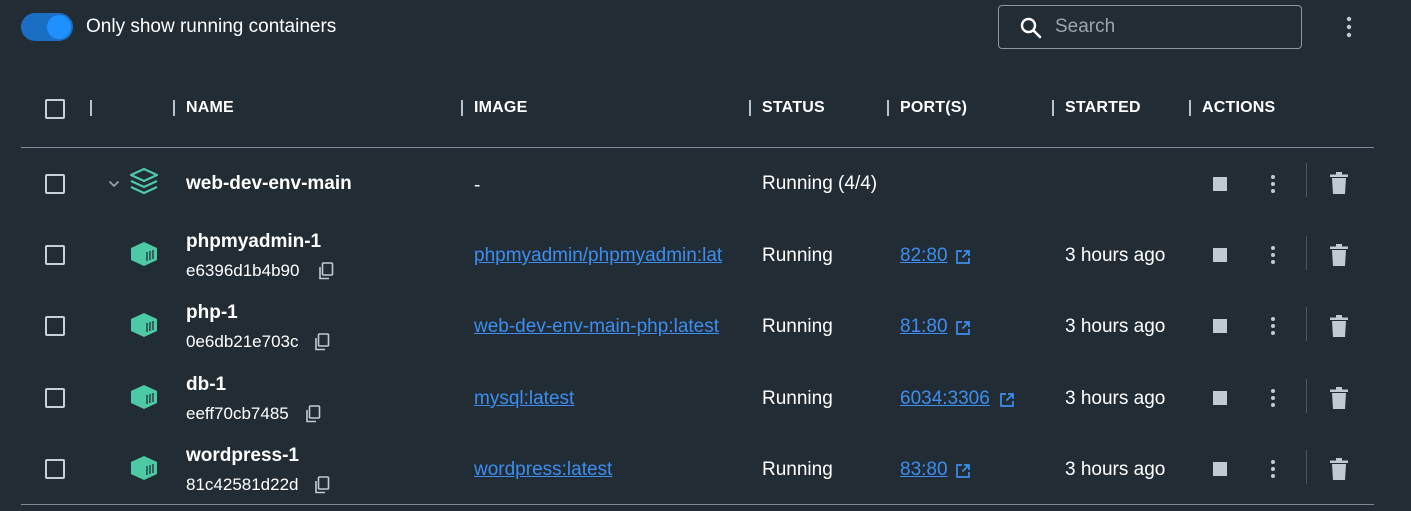 The image size is (1411, 511). Describe the element at coordinates (945, 399) in the screenshot. I see `port-link: 6034:3306` at that location.